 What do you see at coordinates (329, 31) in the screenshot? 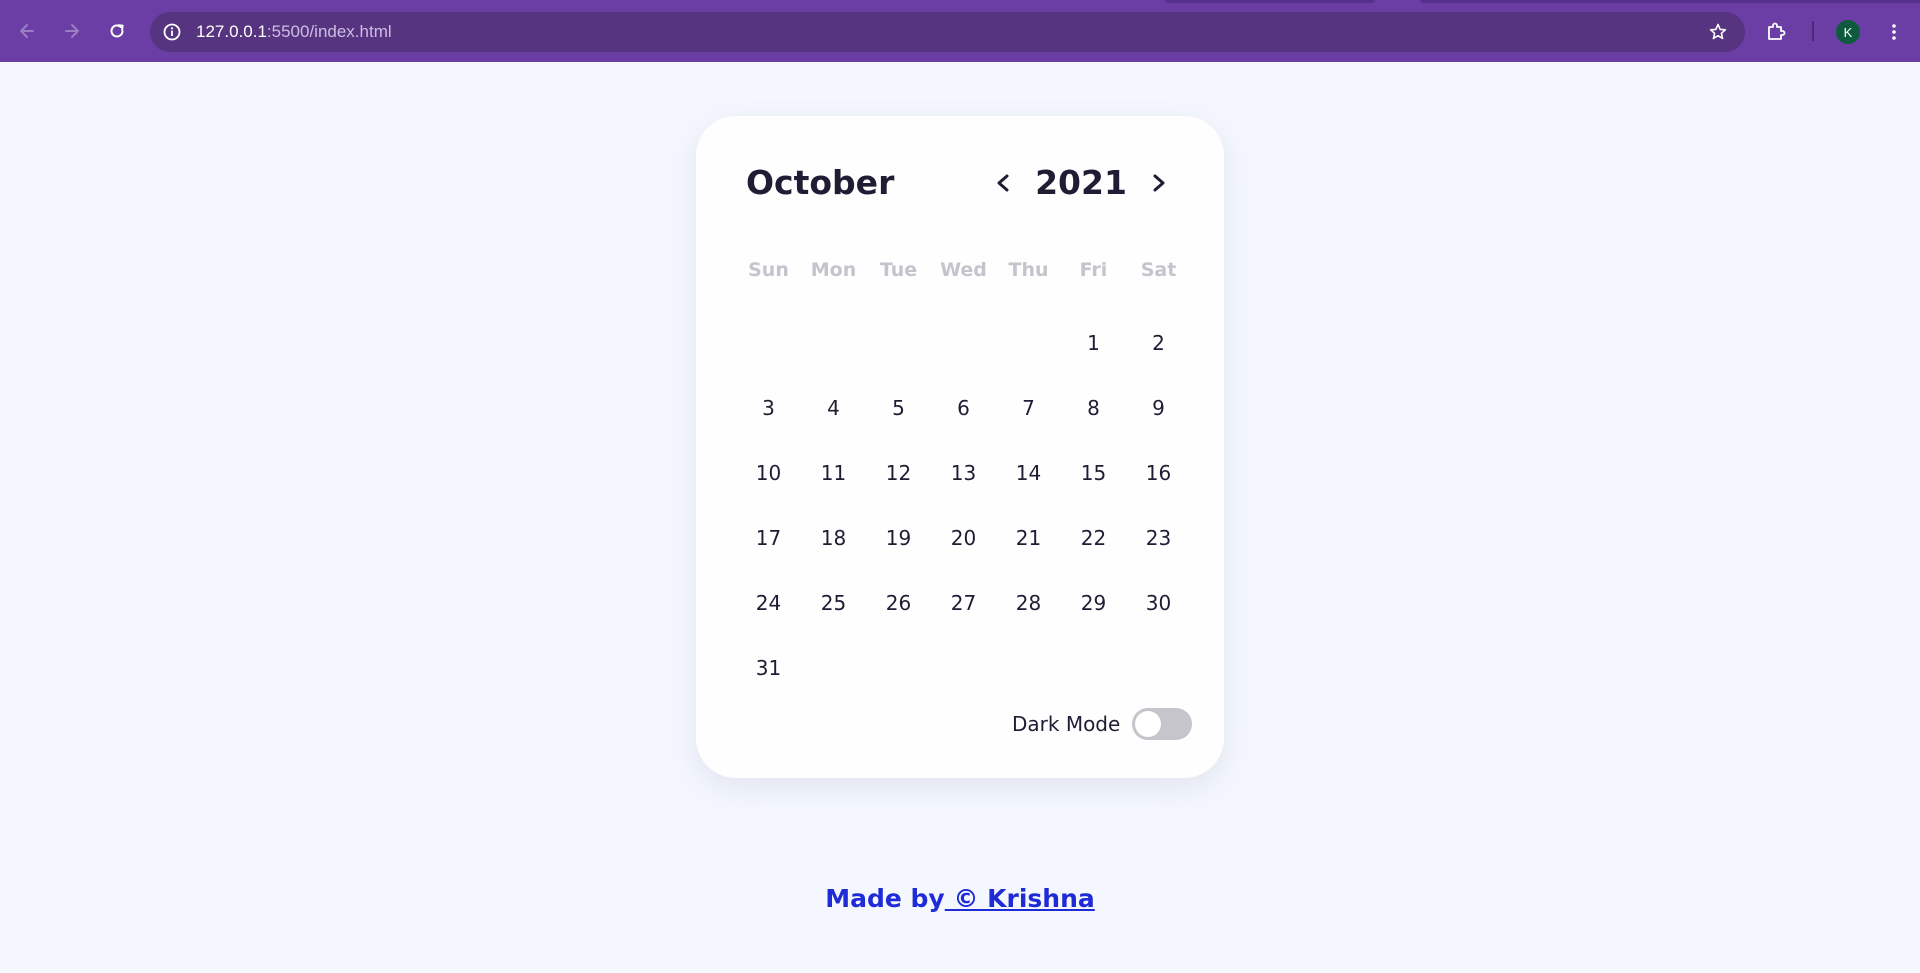
I see `url-path: :5500/index.html` at bounding box center [329, 31].